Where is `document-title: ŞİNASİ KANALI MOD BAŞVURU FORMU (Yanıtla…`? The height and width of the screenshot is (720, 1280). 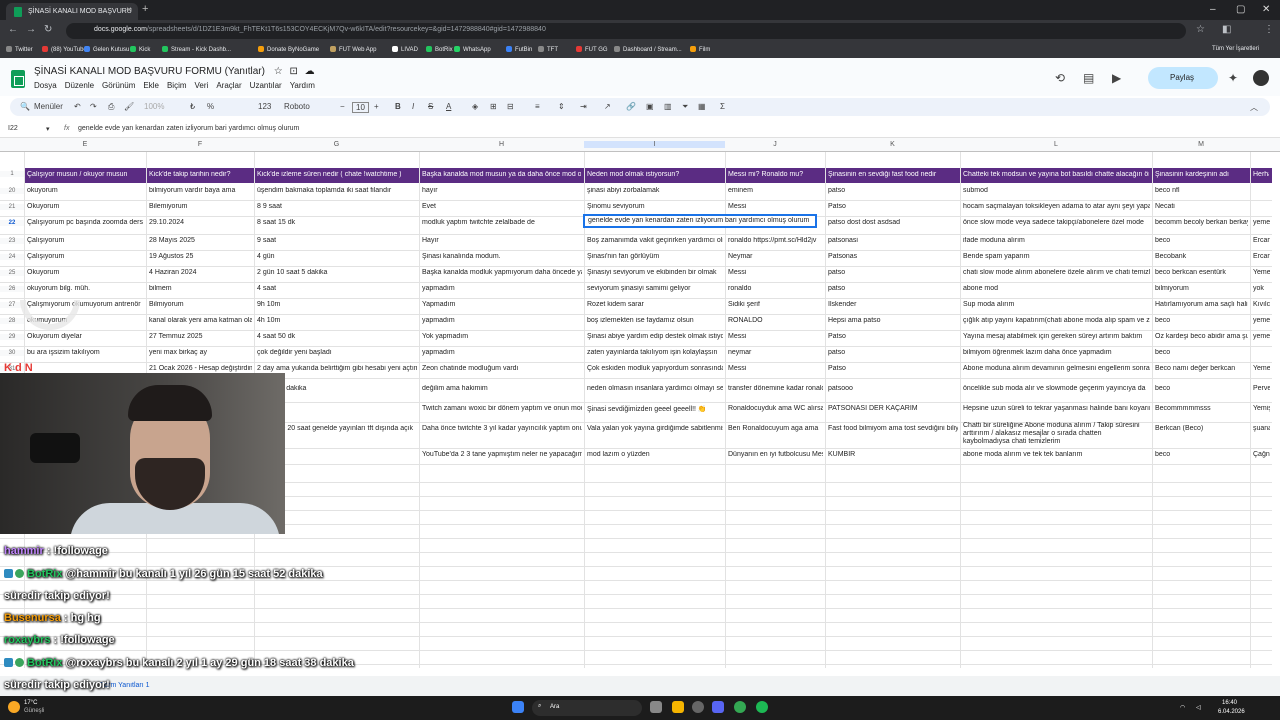
document-title: ŞİNASİ KANALI MOD BAŞVURU FORMU (Yanıtla… is located at coordinates (174, 71).